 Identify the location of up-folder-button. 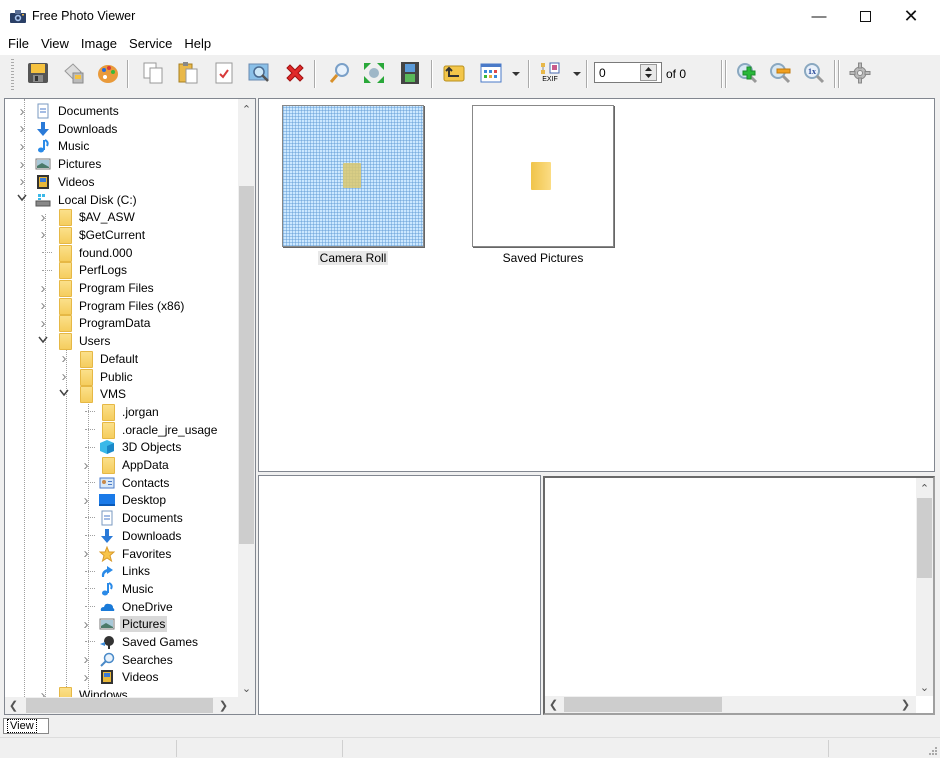
(454, 73).